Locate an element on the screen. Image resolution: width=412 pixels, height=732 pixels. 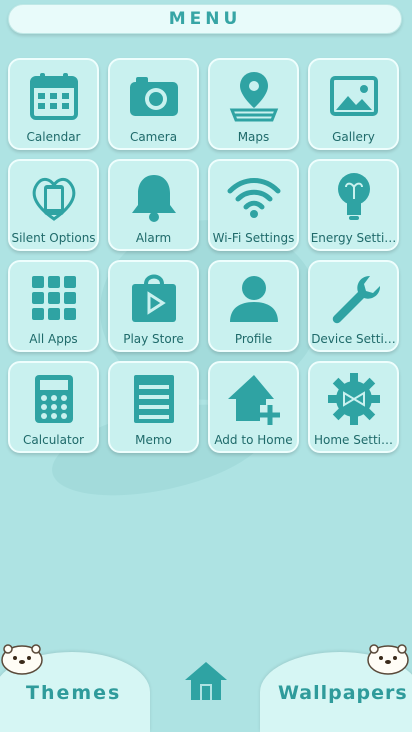
tile-calendar: Calendar is located at coordinates (53, 104).